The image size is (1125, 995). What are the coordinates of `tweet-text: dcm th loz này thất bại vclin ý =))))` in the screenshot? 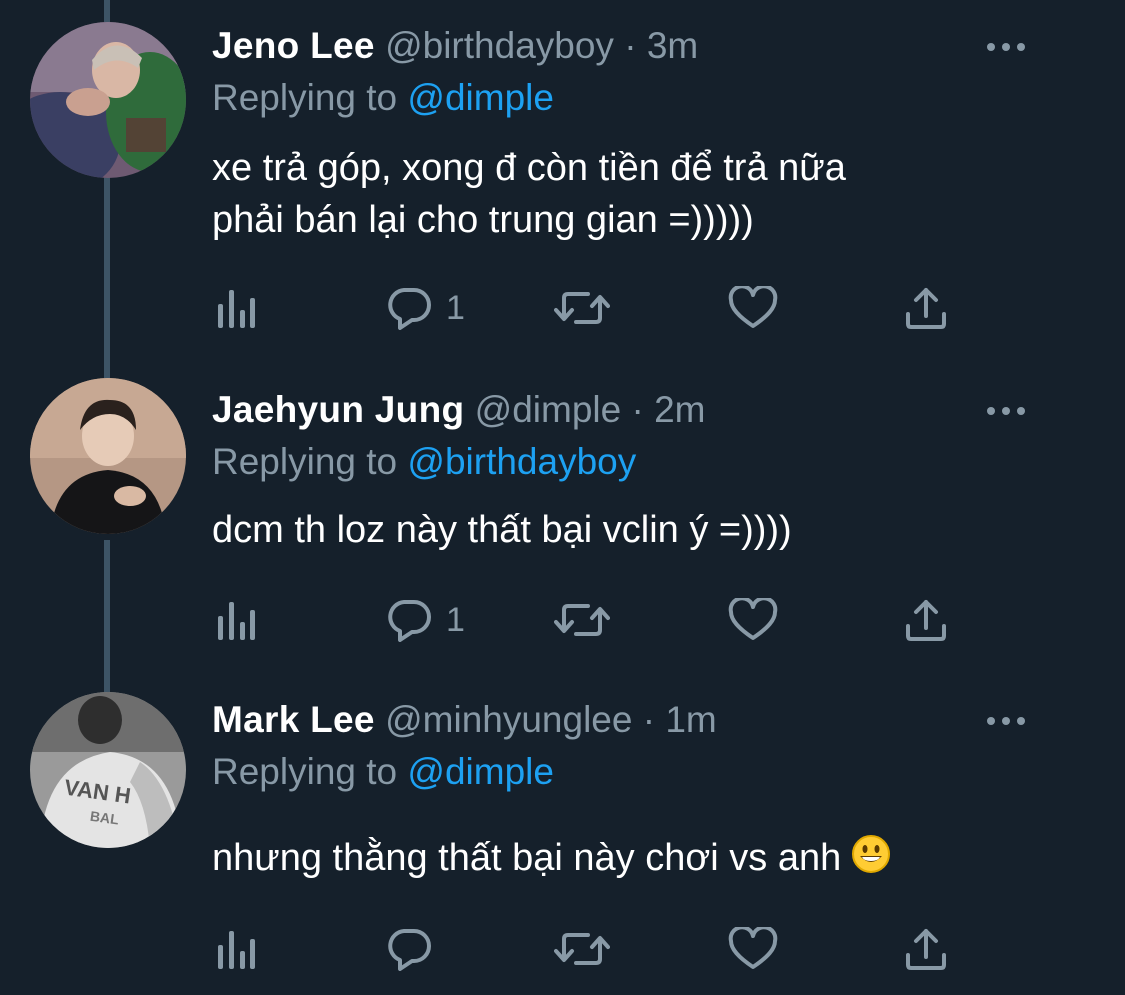 It's located at (622, 530).